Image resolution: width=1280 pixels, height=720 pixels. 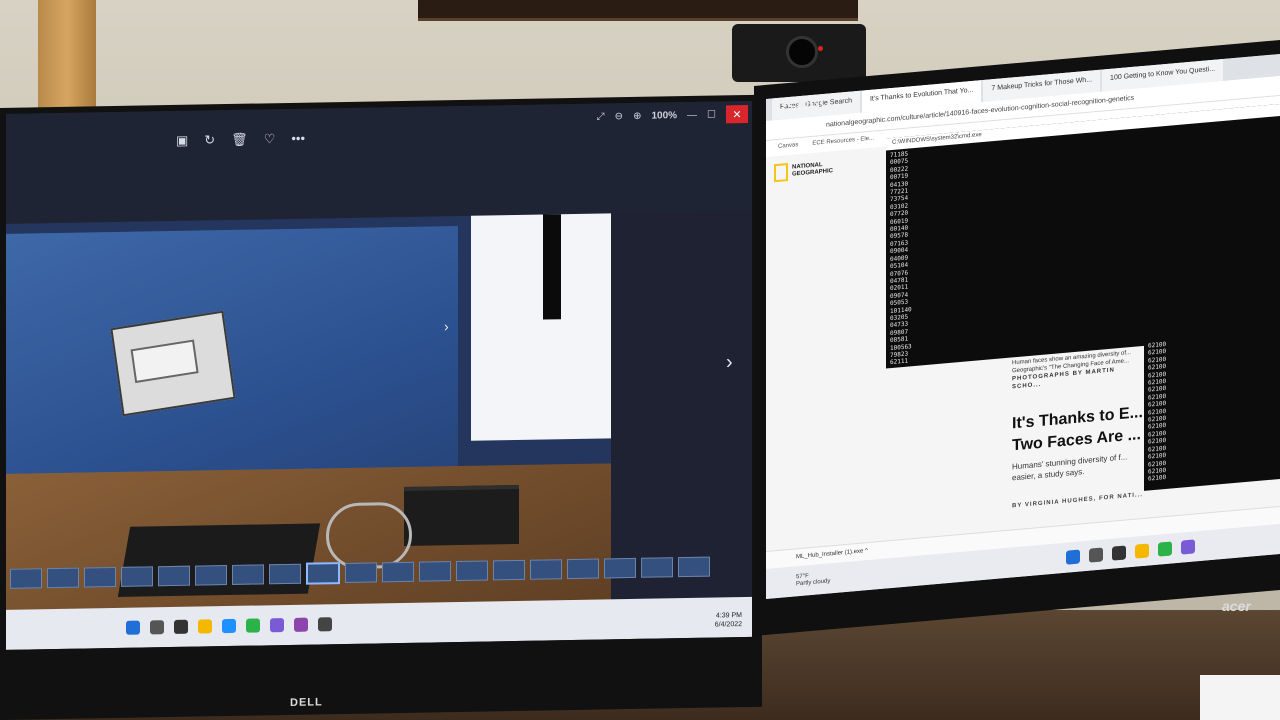 What do you see at coordinates (664, 115) in the screenshot?
I see `zoom-level: 100%` at bounding box center [664, 115].